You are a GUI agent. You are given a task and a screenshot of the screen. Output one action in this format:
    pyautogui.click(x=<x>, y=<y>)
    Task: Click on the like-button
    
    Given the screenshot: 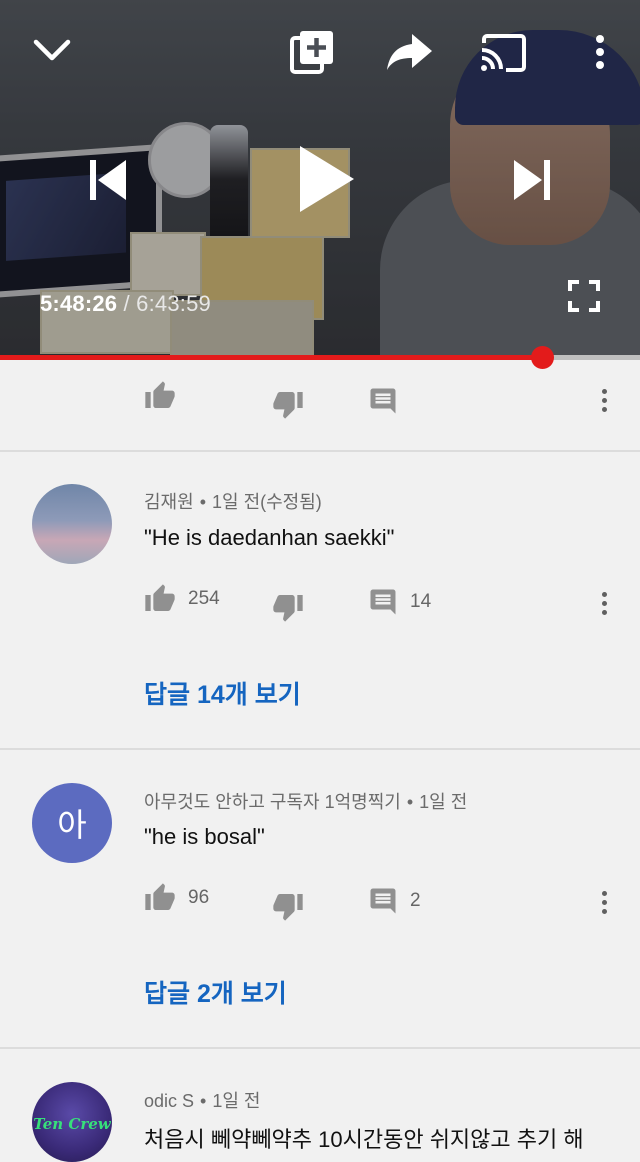 What is the action you would take?
    pyautogui.click(x=160, y=396)
    